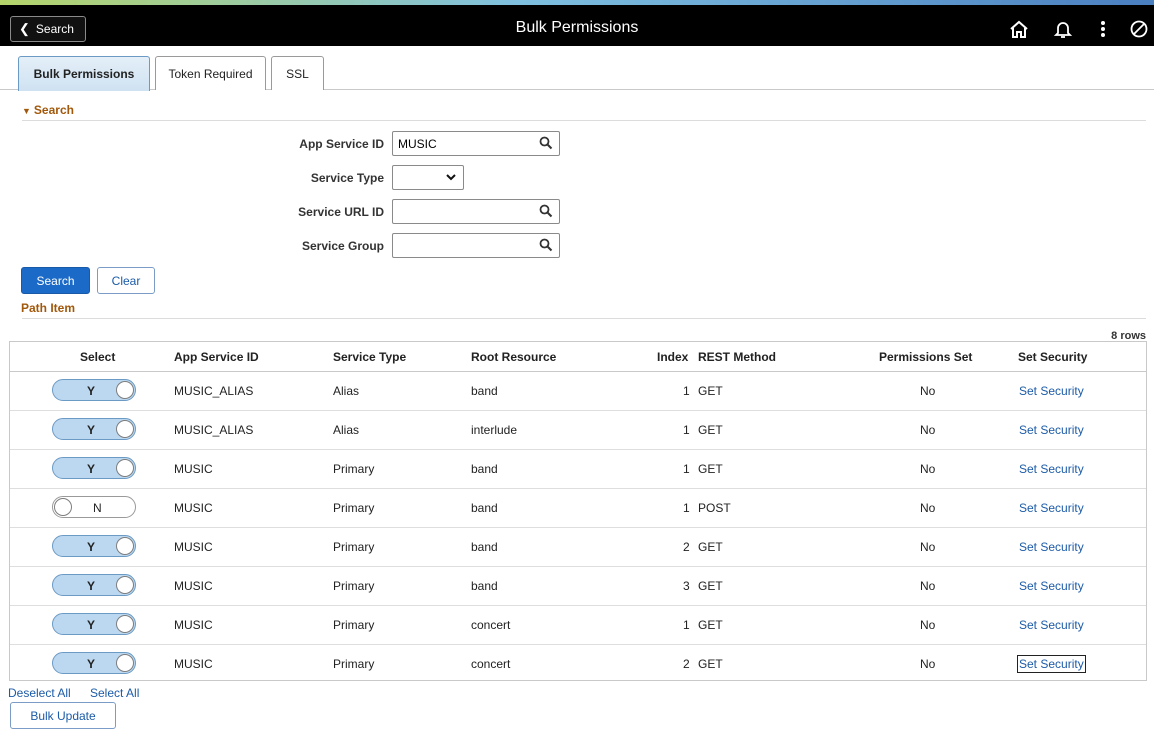  Describe the element at coordinates (584, 120) in the screenshot. I see `search-section-divider` at that location.